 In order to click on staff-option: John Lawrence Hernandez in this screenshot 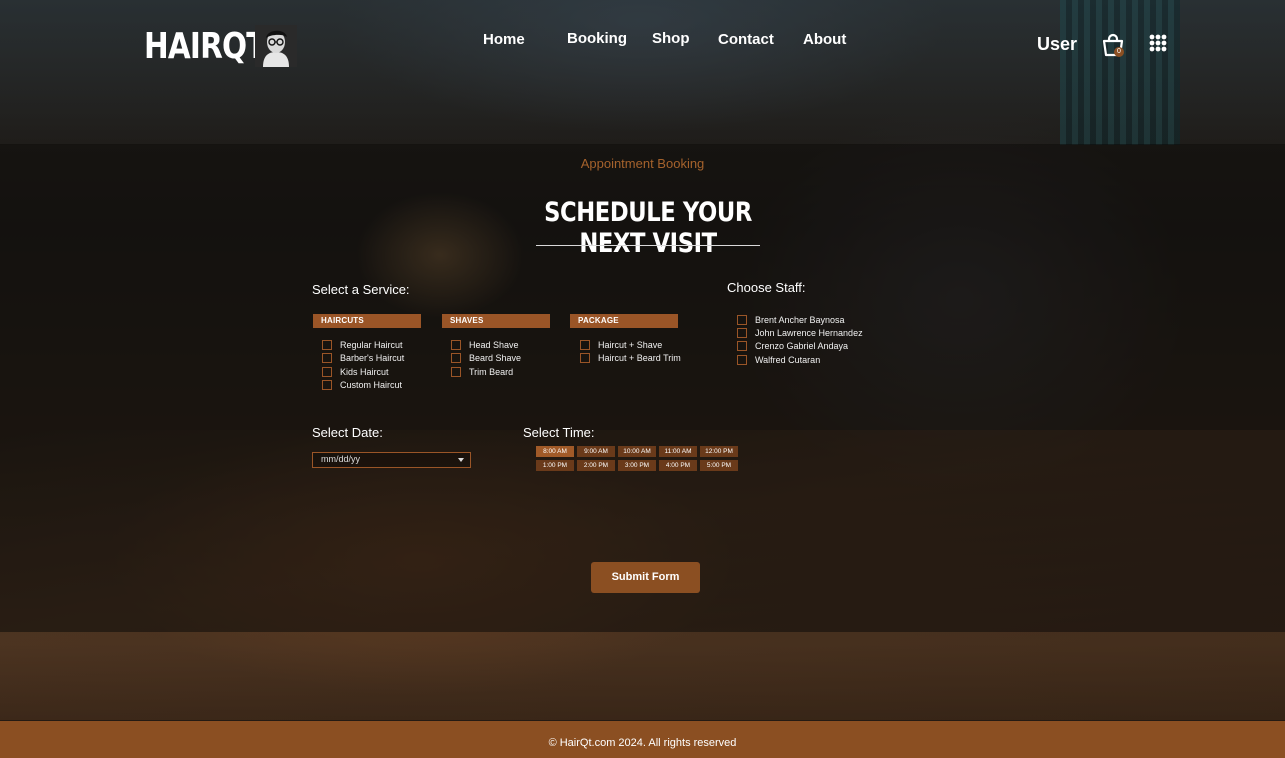, I will do `click(800, 333)`.